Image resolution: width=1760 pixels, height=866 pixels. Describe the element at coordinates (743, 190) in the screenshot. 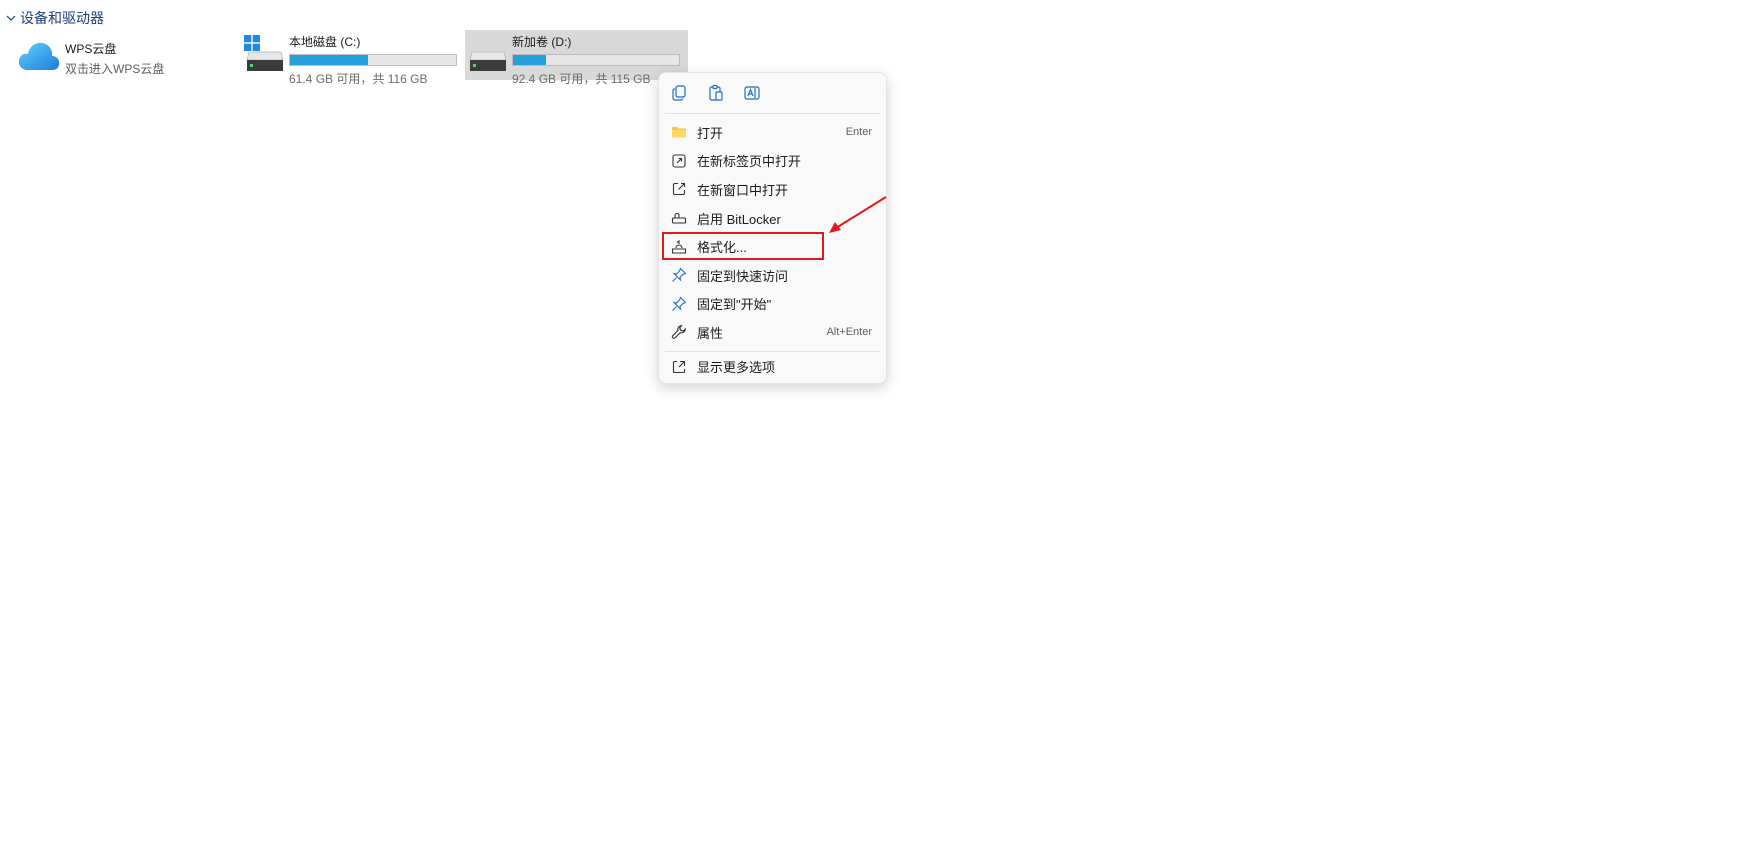

I see `menu-item-label: 在新窗口中打开` at that location.